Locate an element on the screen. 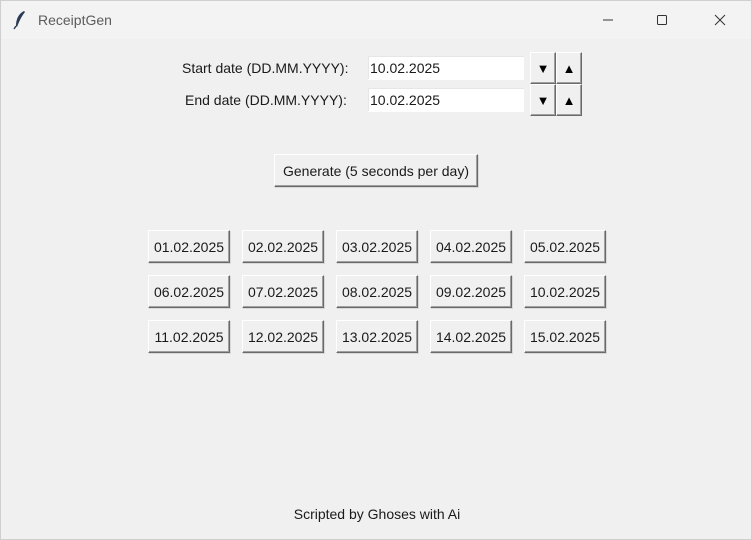  date-button: 13.02.2025 is located at coordinates (377, 336).